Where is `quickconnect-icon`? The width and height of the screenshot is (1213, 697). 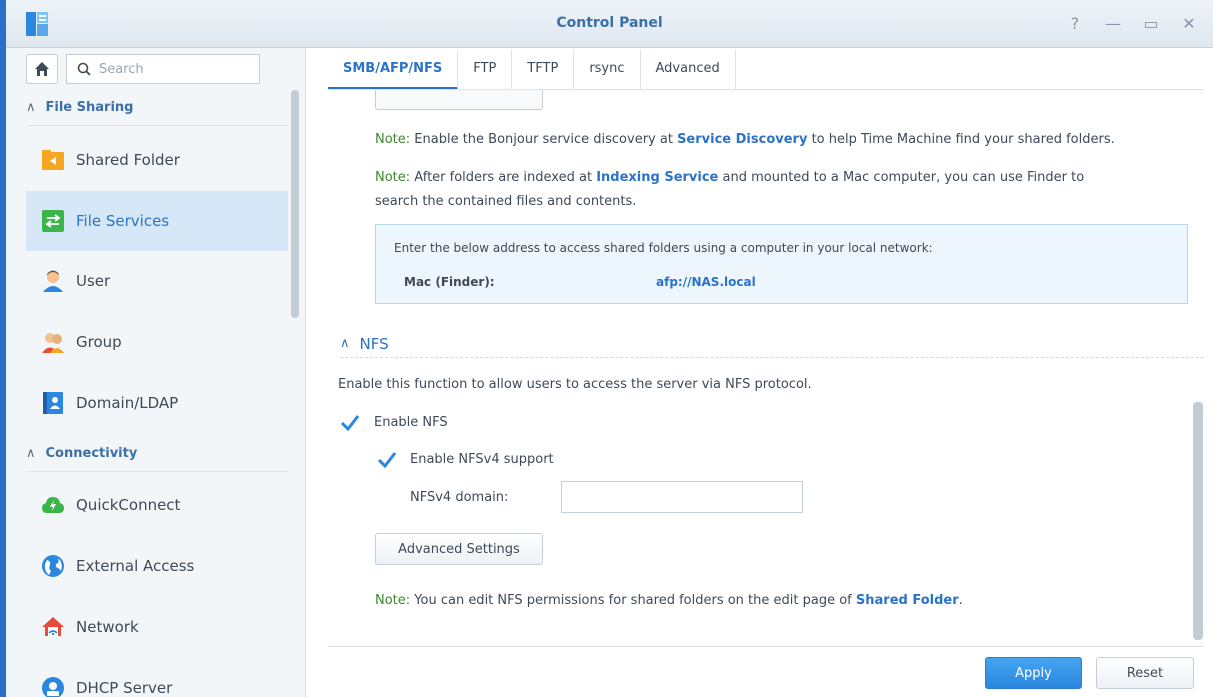
quickconnect-icon is located at coordinates (53, 505).